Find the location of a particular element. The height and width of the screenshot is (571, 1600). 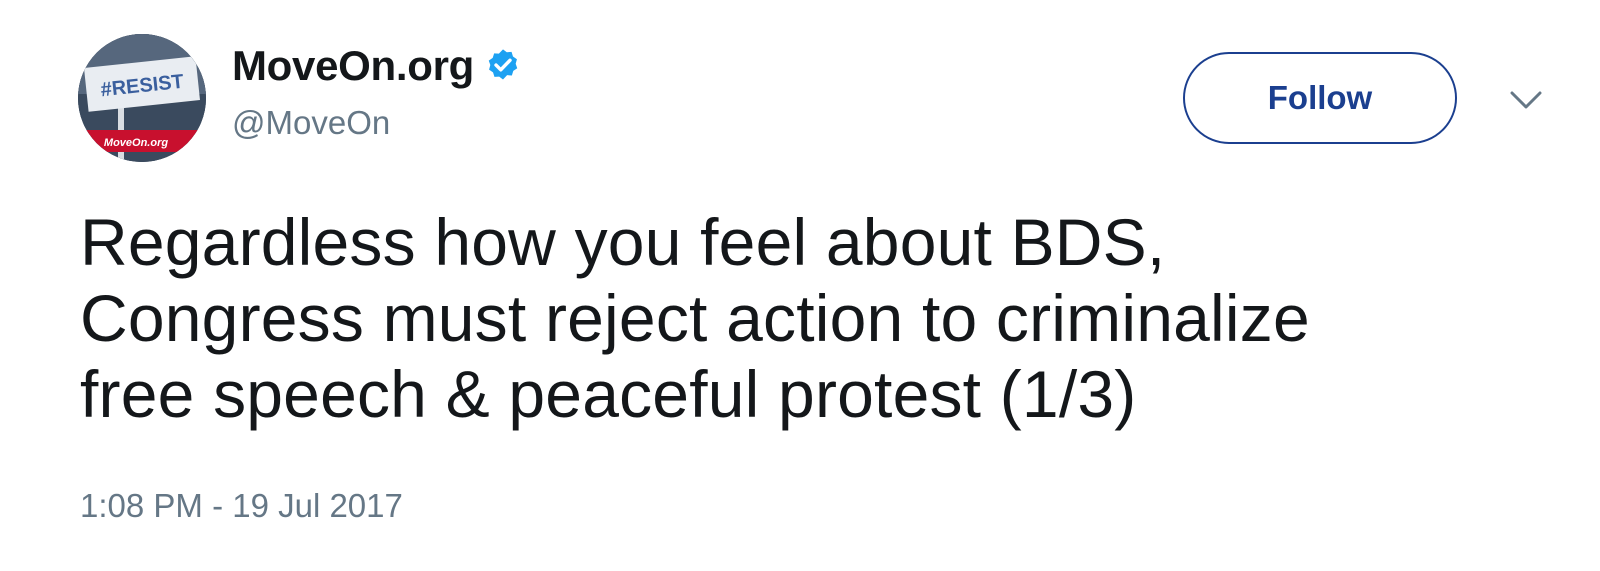

tweet-timestamp: 1:08 PM - 19 Jul 2017 is located at coordinates (241, 506).